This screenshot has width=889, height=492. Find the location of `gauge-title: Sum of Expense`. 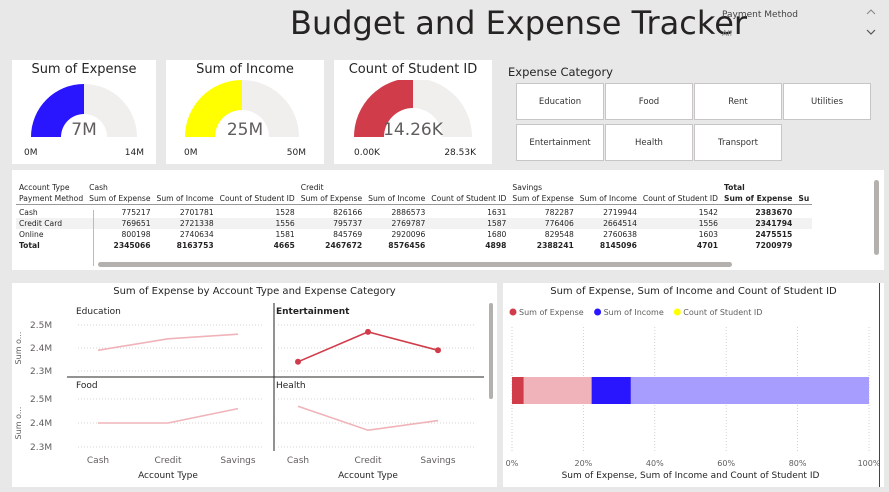

gauge-title: Sum of Expense is located at coordinates (84, 69).